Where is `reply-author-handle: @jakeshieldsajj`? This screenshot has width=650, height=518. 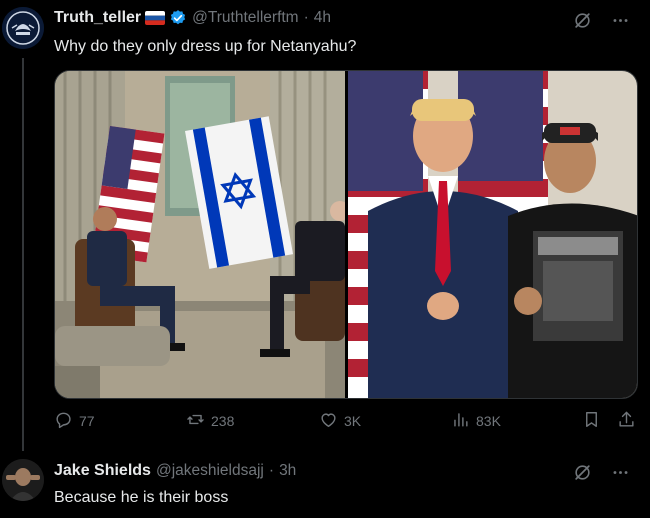 reply-author-handle: @jakeshieldsajj is located at coordinates (210, 471).